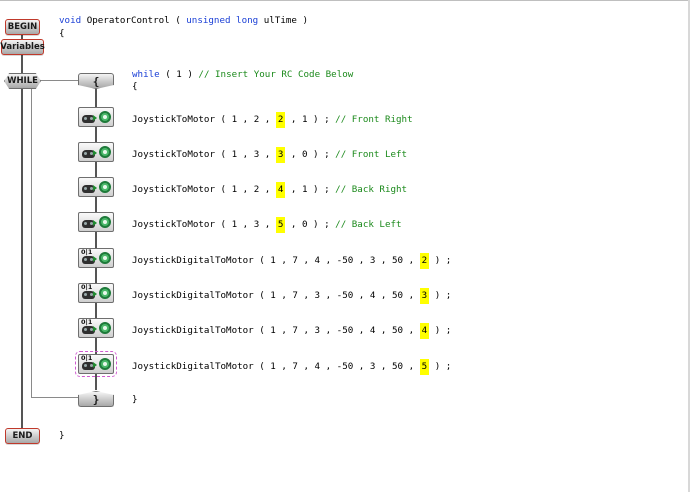 This screenshot has width=690, height=492. What do you see at coordinates (62, 435) in the screenshot?
I see `function-close-brace: }` at bounding box center [62, 435].